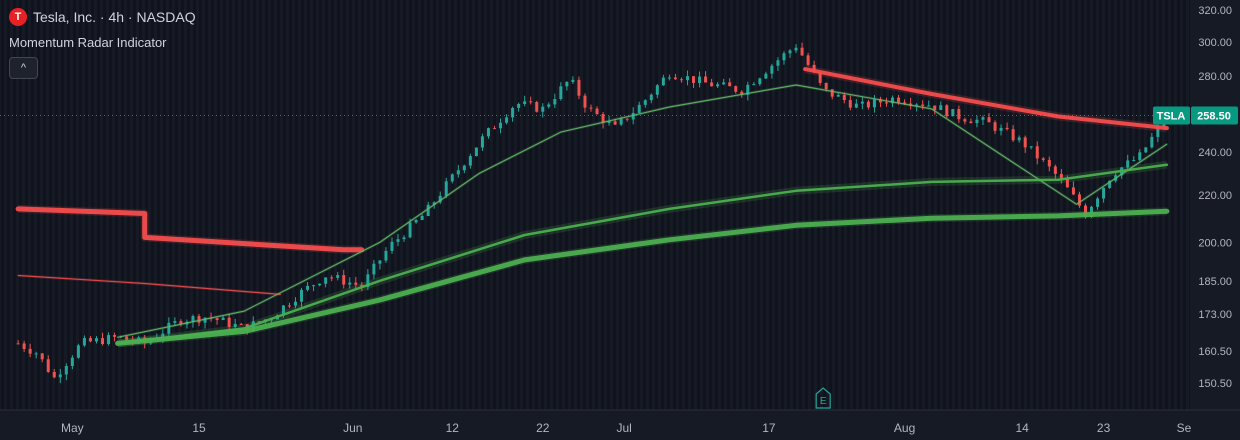 The image size is (1240, 440). Describe the element at coordinates (1171, 117) in the screenshot. I see `symbol-tag-label: TSLA` at that location.